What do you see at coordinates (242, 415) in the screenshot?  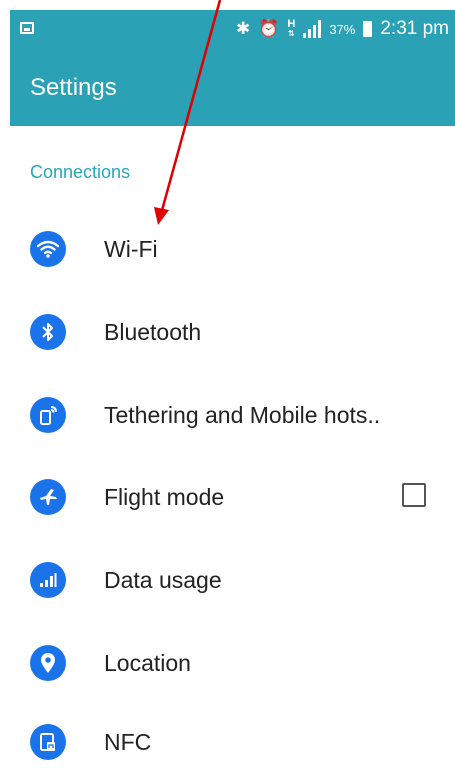 I see `settings-item-label: Tethering and Mobile hots..` at bounding box center [242, 415].